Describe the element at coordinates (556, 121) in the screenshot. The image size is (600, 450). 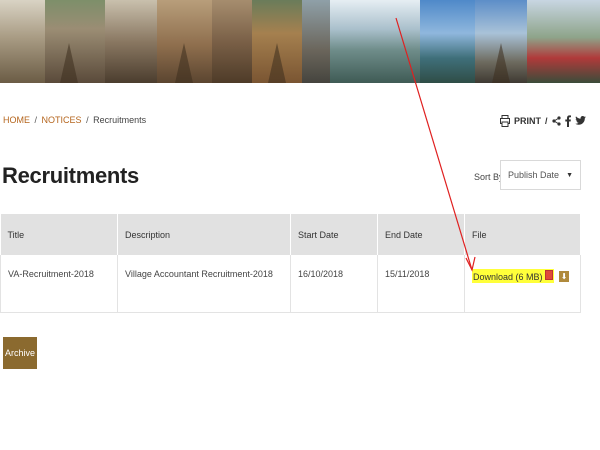
I see `share-icon` at that location.